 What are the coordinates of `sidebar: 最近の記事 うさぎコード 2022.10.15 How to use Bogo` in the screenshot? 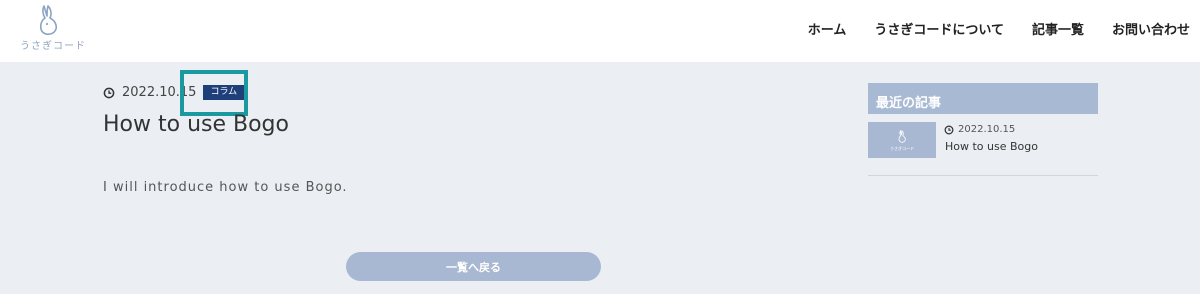 It's located at (983, 129).